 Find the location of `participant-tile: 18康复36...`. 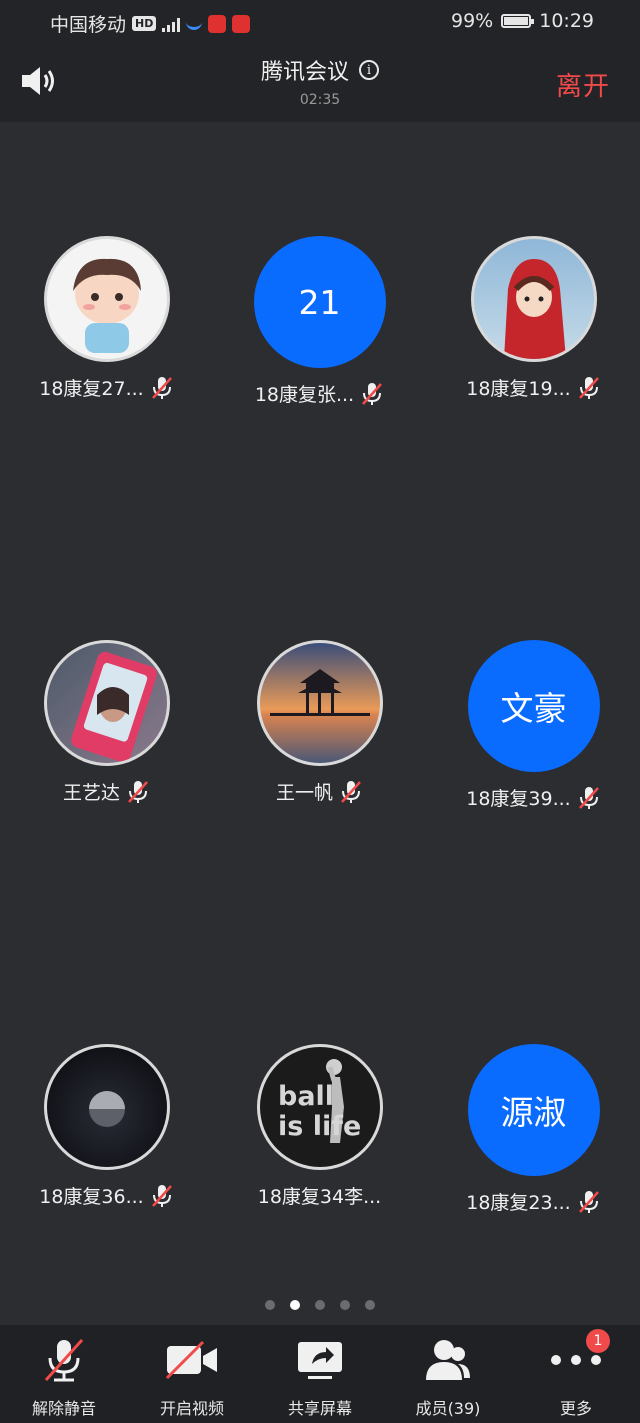

participant-tile: 18康复36... is located at coordinates (106, 1126).